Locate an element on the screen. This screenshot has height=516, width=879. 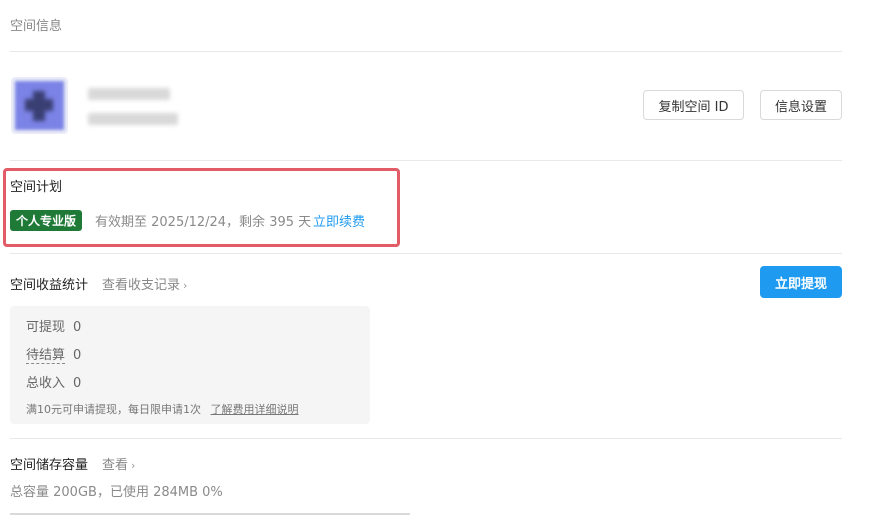
storage-view-label: 查看 is located at coordinates (115, 465).